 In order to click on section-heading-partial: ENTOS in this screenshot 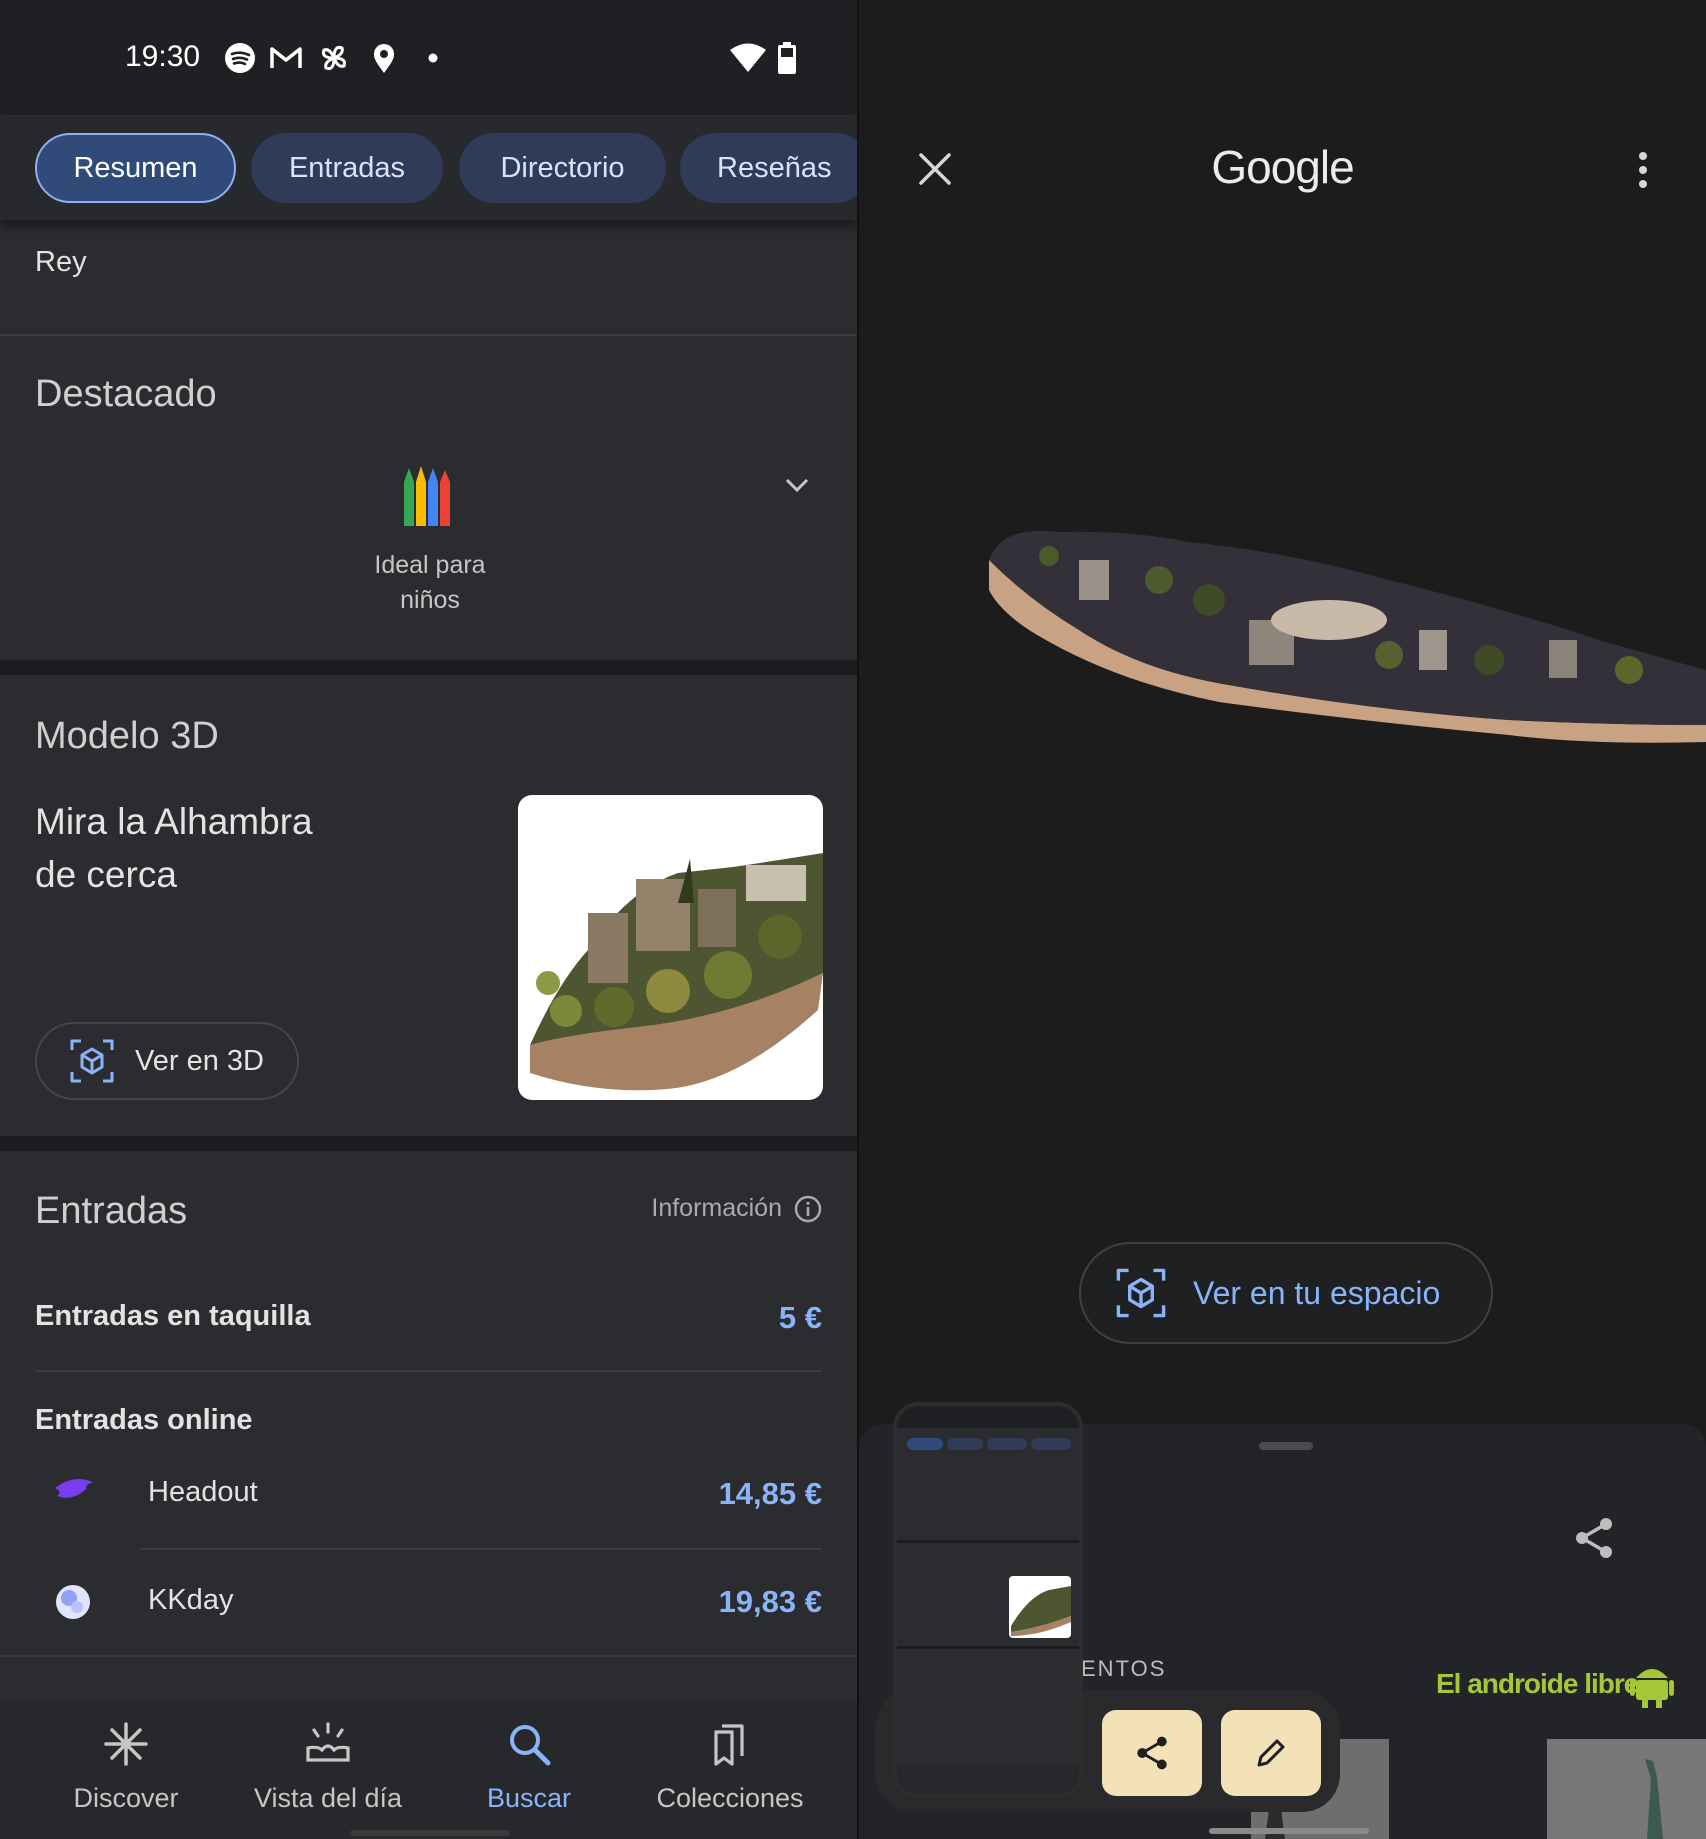, I will do `click(1124, 1668)`.